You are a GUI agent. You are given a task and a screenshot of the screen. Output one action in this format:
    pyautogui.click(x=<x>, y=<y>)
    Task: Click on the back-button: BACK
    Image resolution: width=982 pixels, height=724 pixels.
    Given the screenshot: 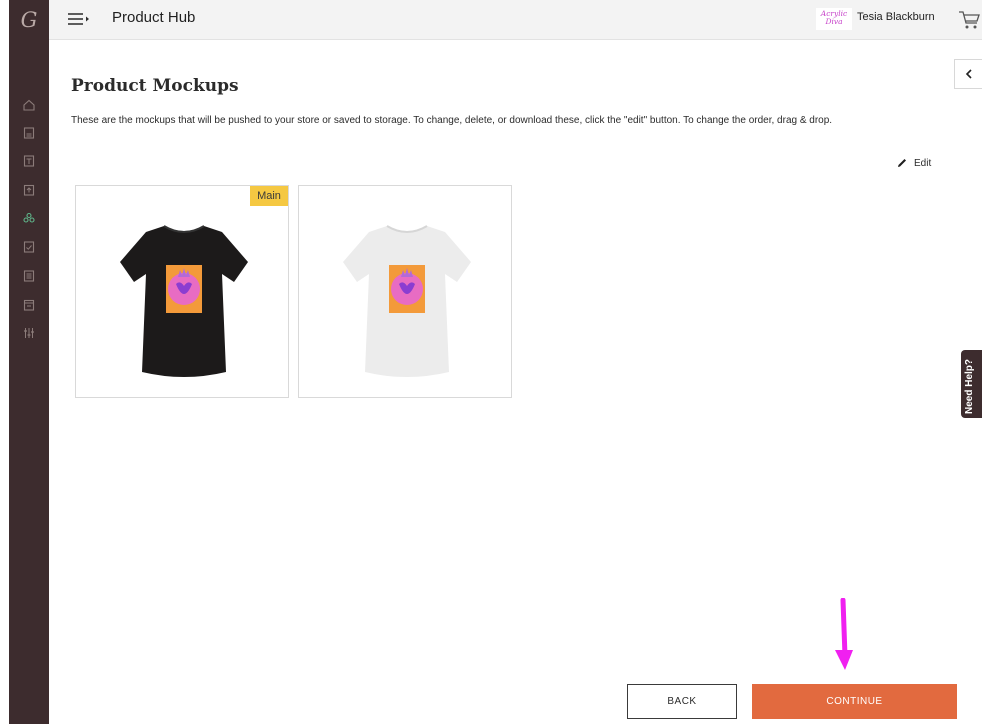 What is the action you would take?
    pyautogui.click(x=682, y=701)
    